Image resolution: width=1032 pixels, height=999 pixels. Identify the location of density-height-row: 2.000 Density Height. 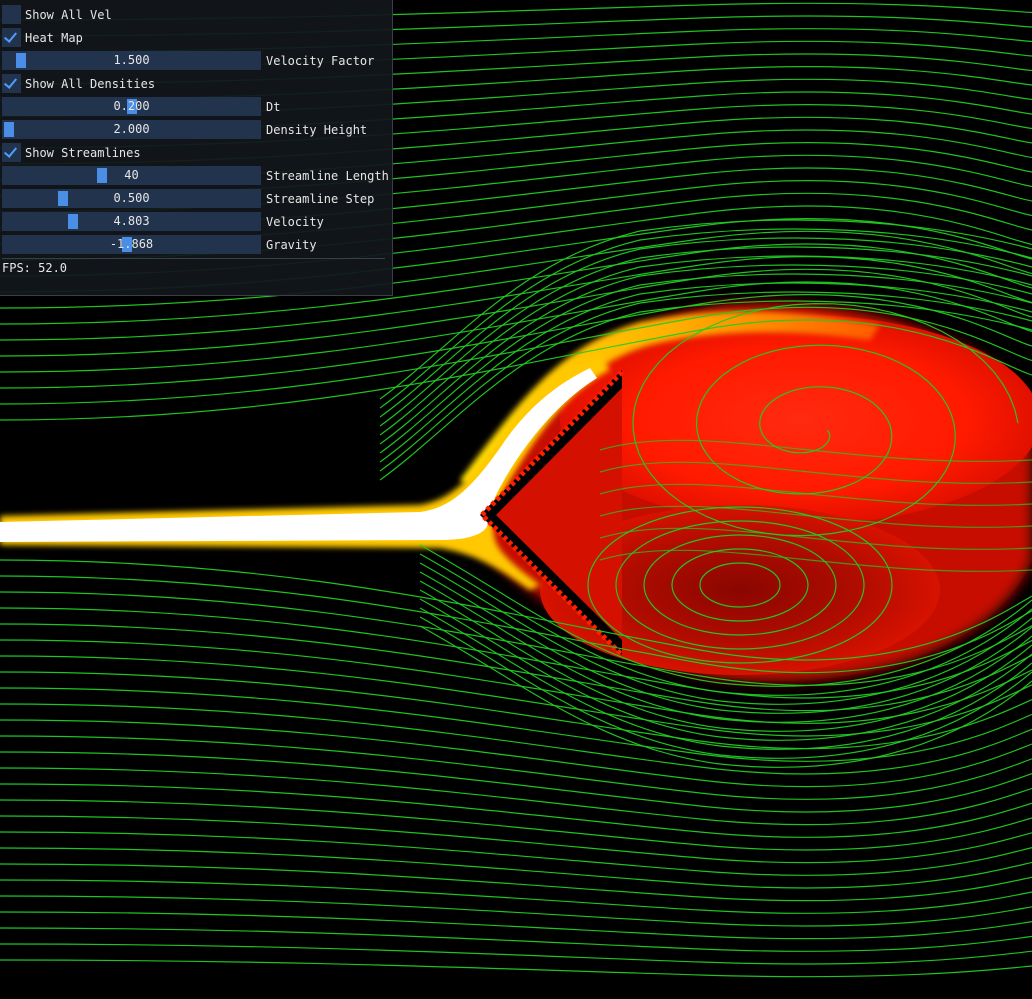
(184, 129).